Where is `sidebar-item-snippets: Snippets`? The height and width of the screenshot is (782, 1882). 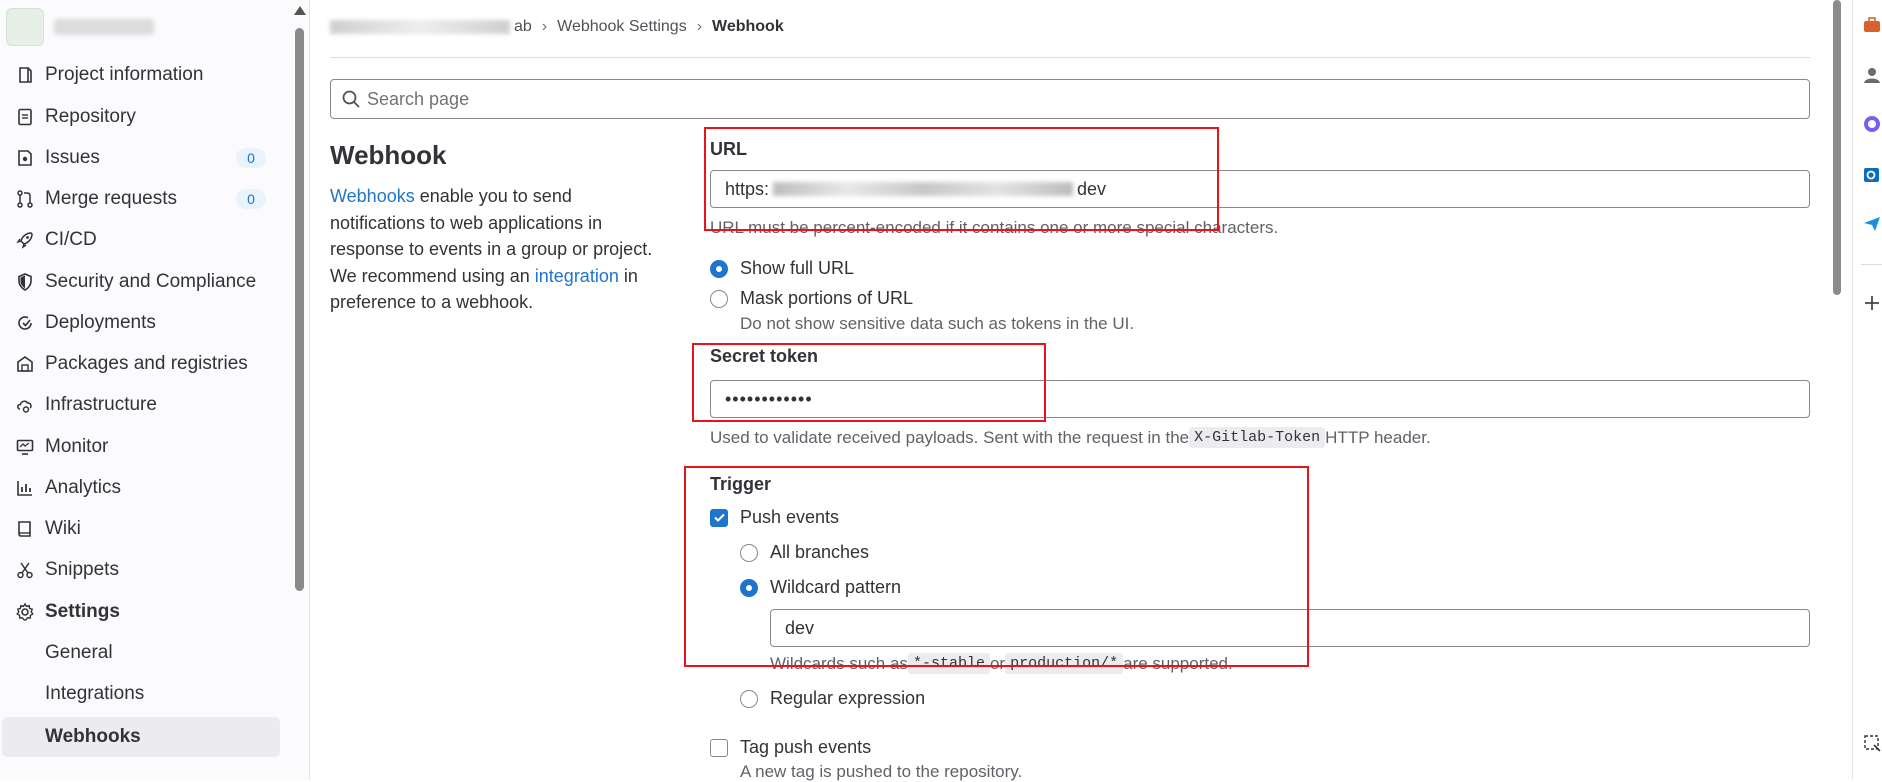
sidebar-item-snippets: Snippets is located at coordinates (140, 570).